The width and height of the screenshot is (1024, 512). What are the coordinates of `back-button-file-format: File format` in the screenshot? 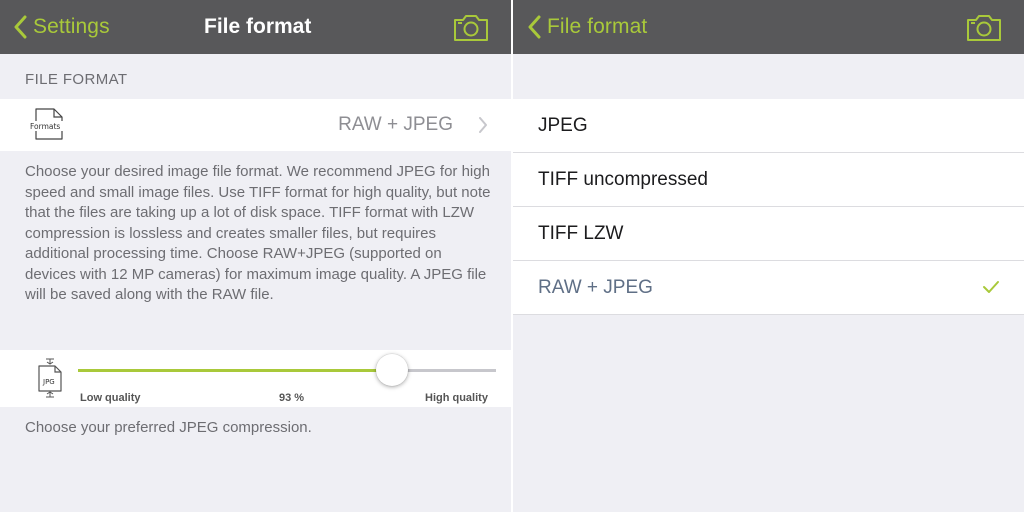 It's located at (587, 27).